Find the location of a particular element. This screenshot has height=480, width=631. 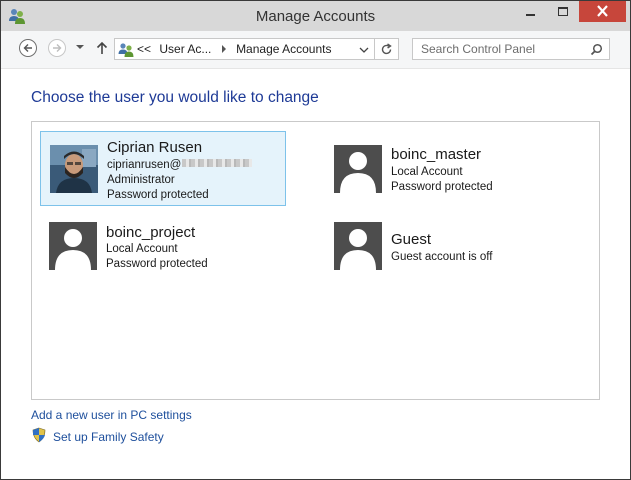

add-new-user-link: Add a new user in PC settings is located at coordinates (111, 415).